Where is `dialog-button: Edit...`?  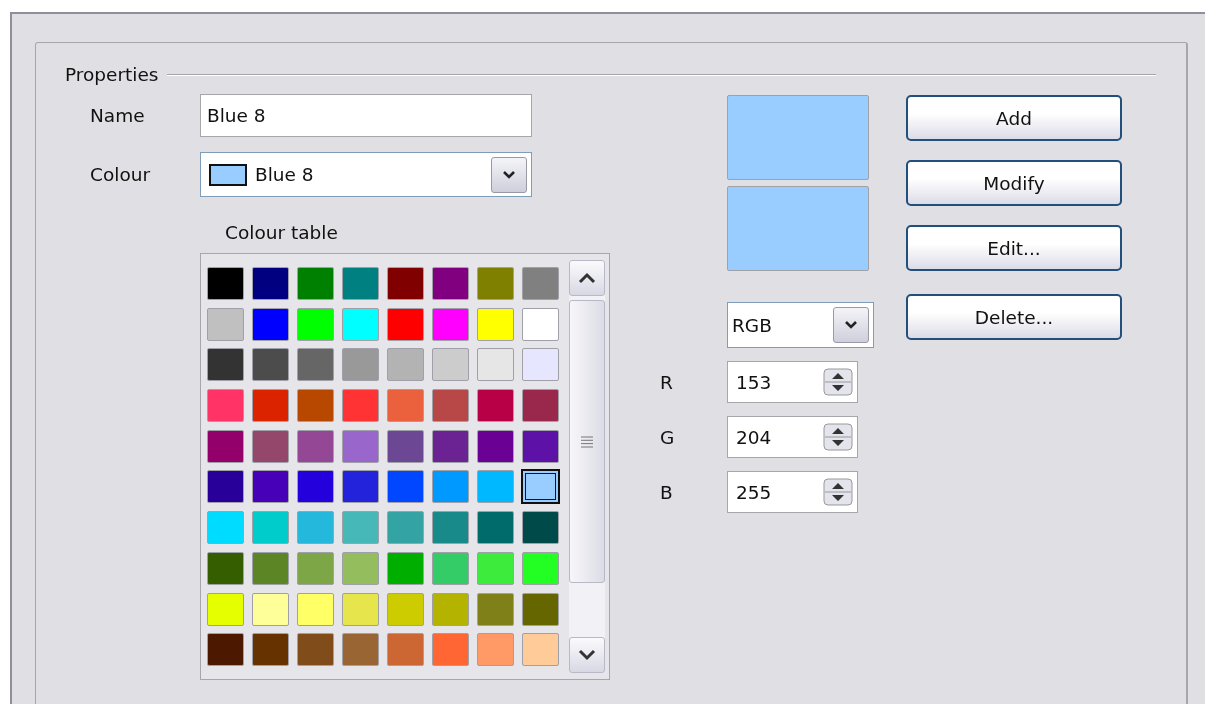 dialog-button: Edit... is located at coordinates (1014, 248).